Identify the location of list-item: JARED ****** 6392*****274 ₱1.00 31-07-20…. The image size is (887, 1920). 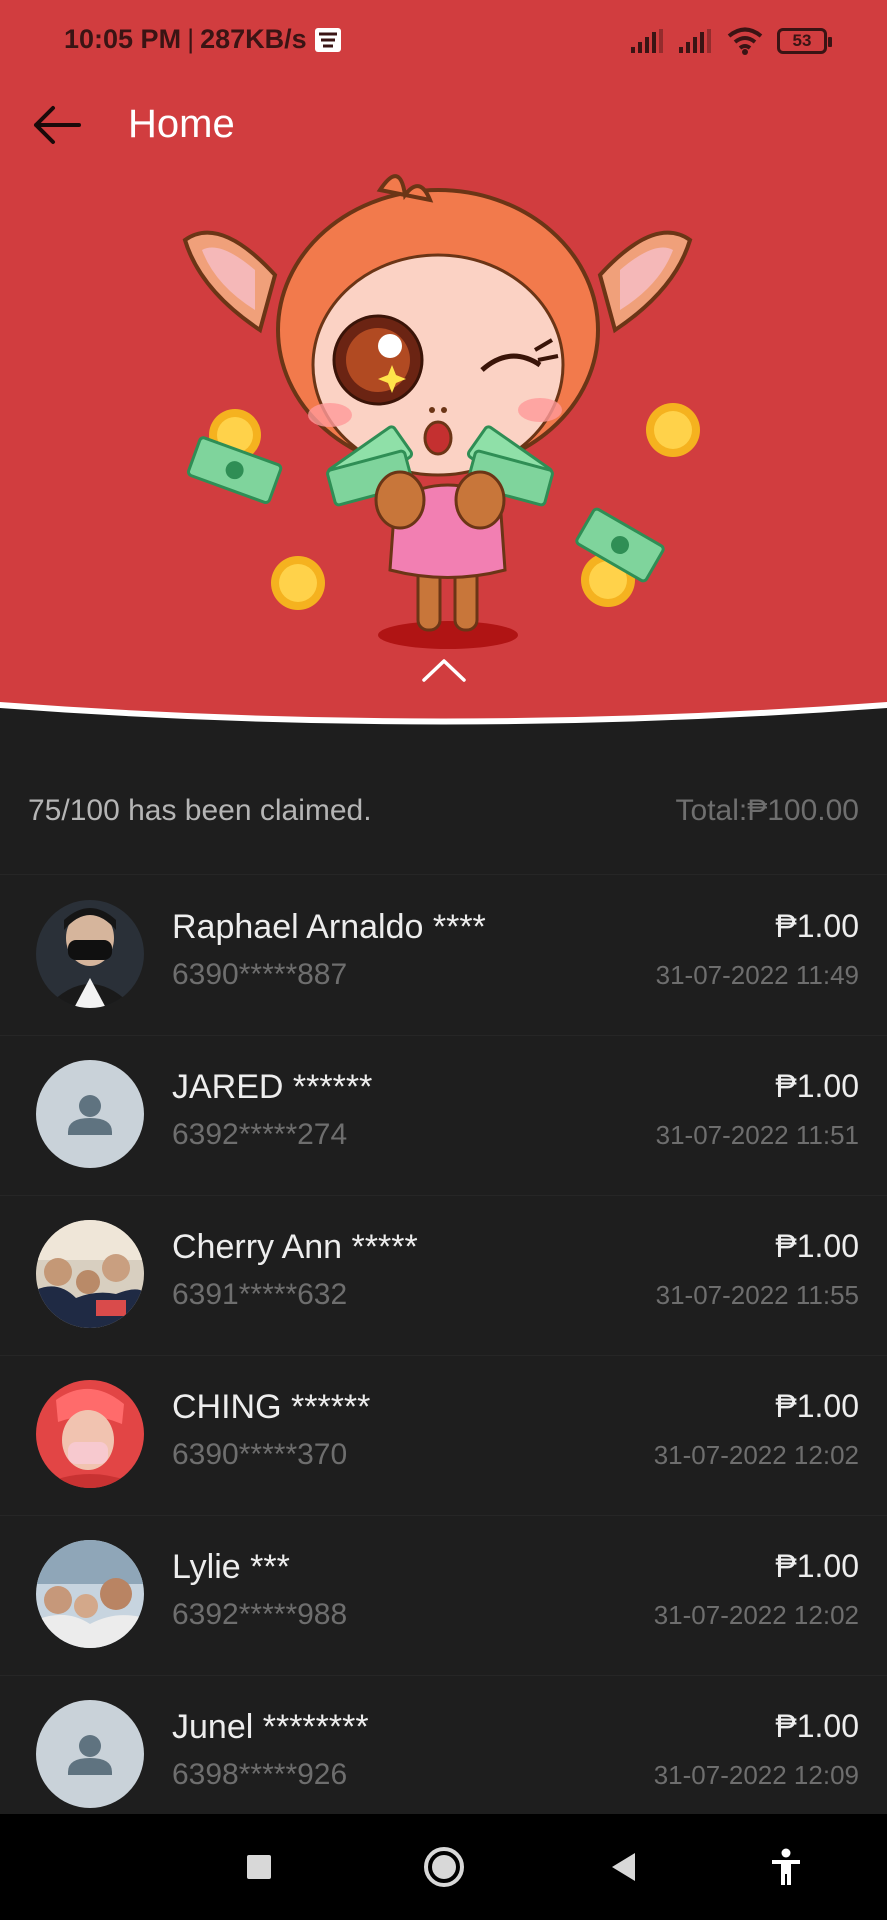
(443, 1116).